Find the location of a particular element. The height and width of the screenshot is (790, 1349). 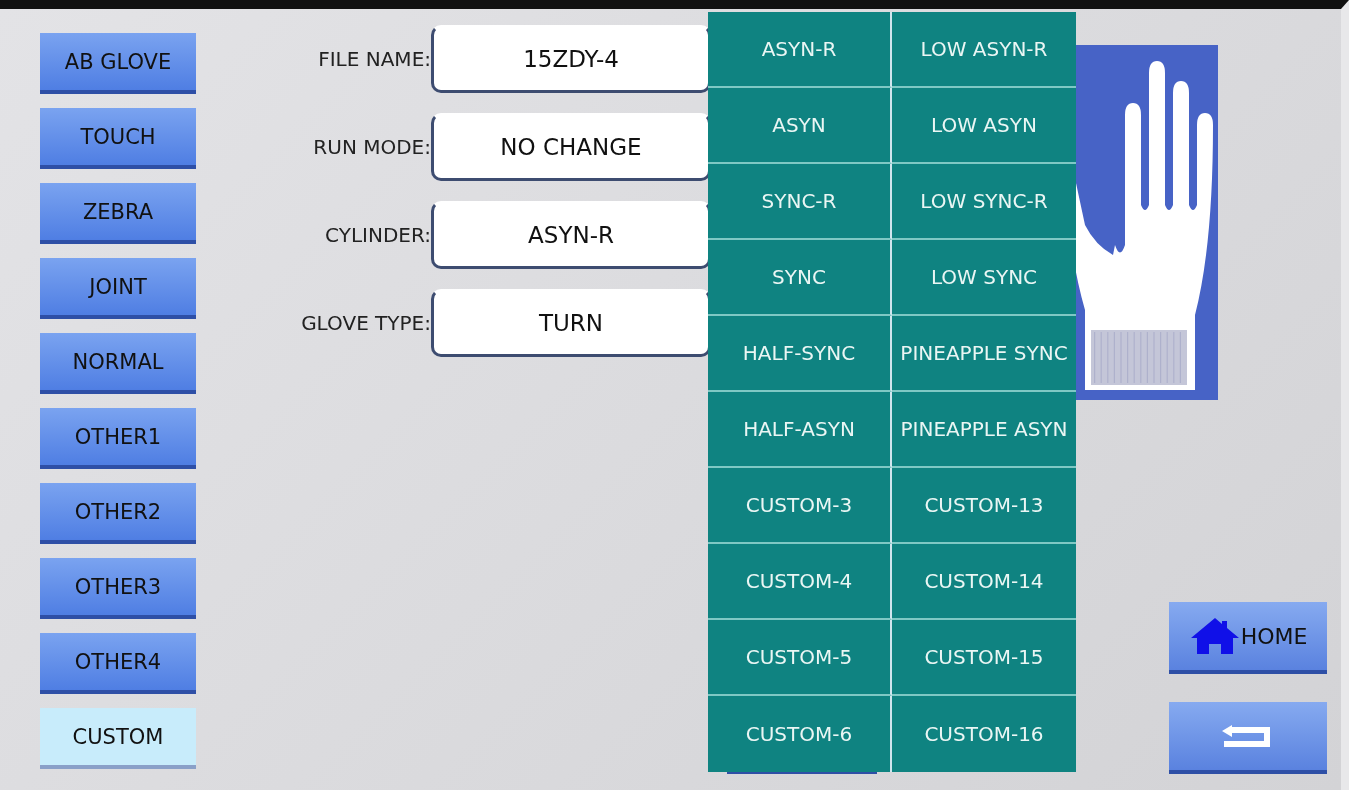

sidebar-button: OTHER3 is located at coordinates (118, 588).